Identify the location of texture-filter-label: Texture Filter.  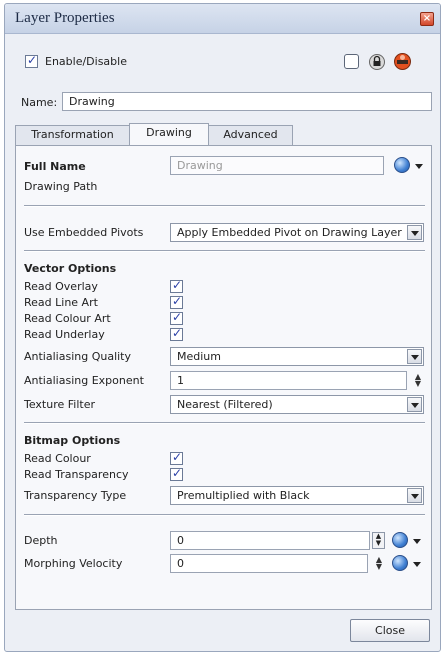
(60, 404).